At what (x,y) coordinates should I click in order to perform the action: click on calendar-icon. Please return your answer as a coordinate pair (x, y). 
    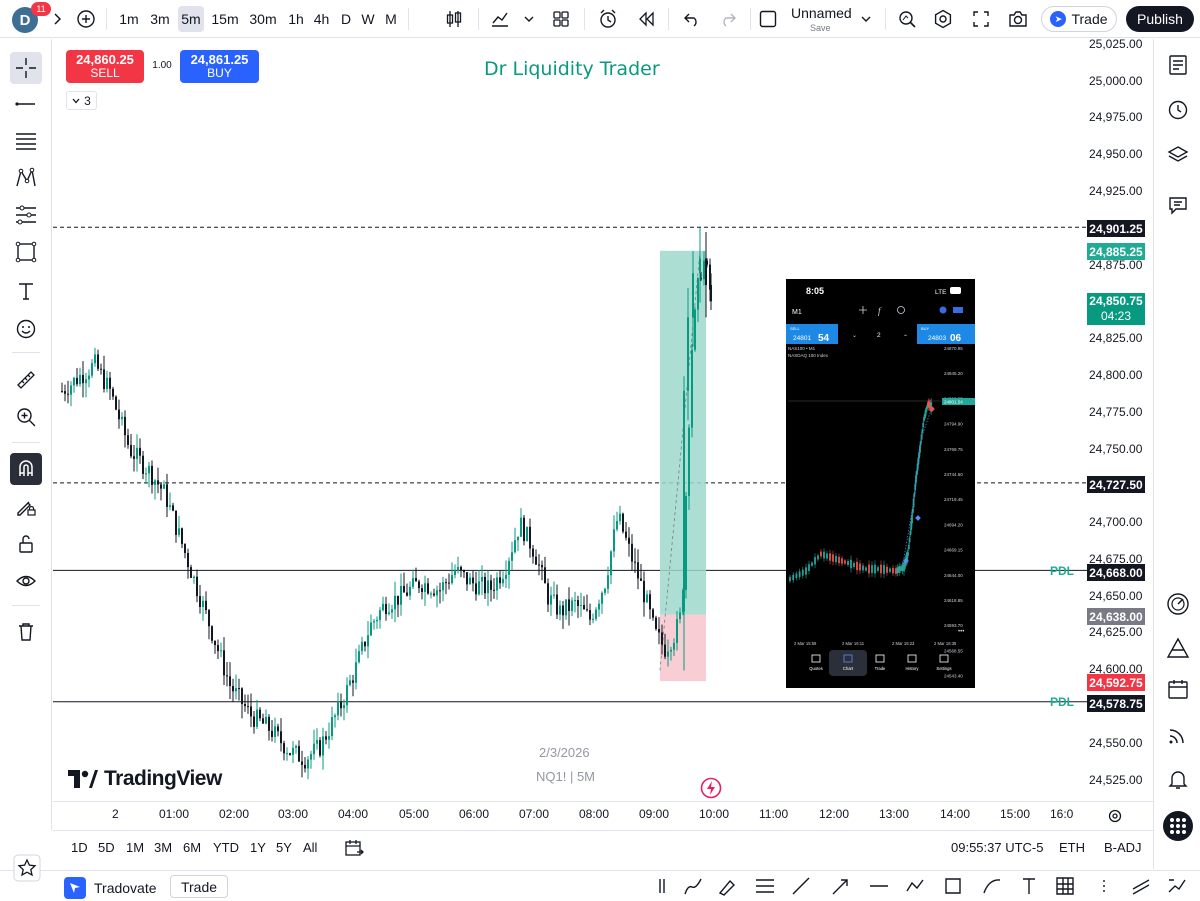
    Looking at the image, I should click on (1178, 689).